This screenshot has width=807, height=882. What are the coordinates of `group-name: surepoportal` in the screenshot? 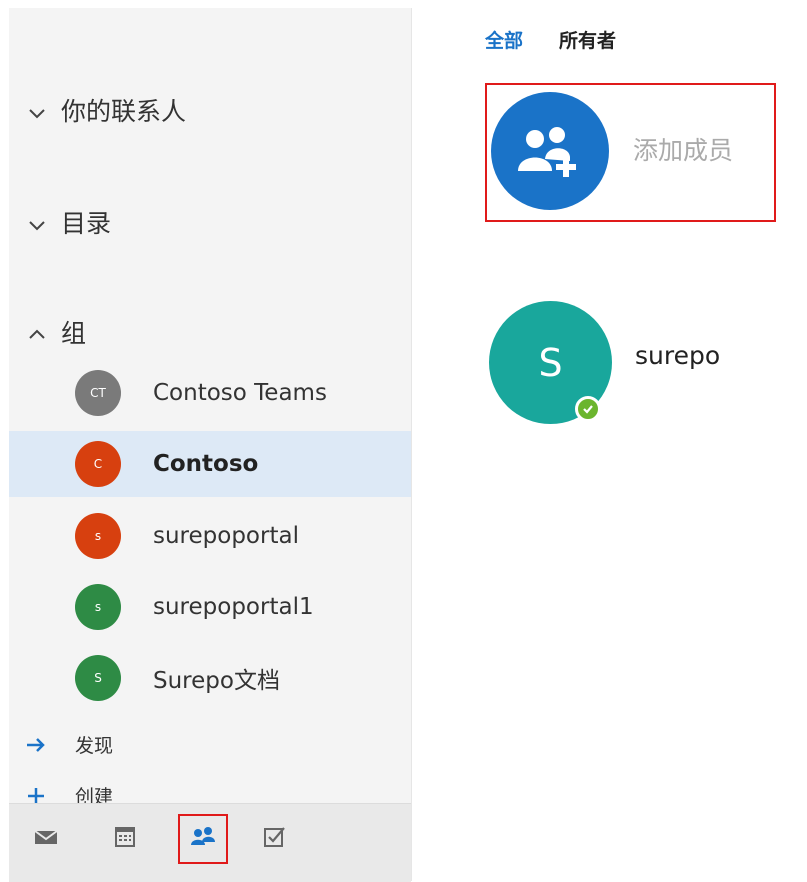 It's located at (226, 536).